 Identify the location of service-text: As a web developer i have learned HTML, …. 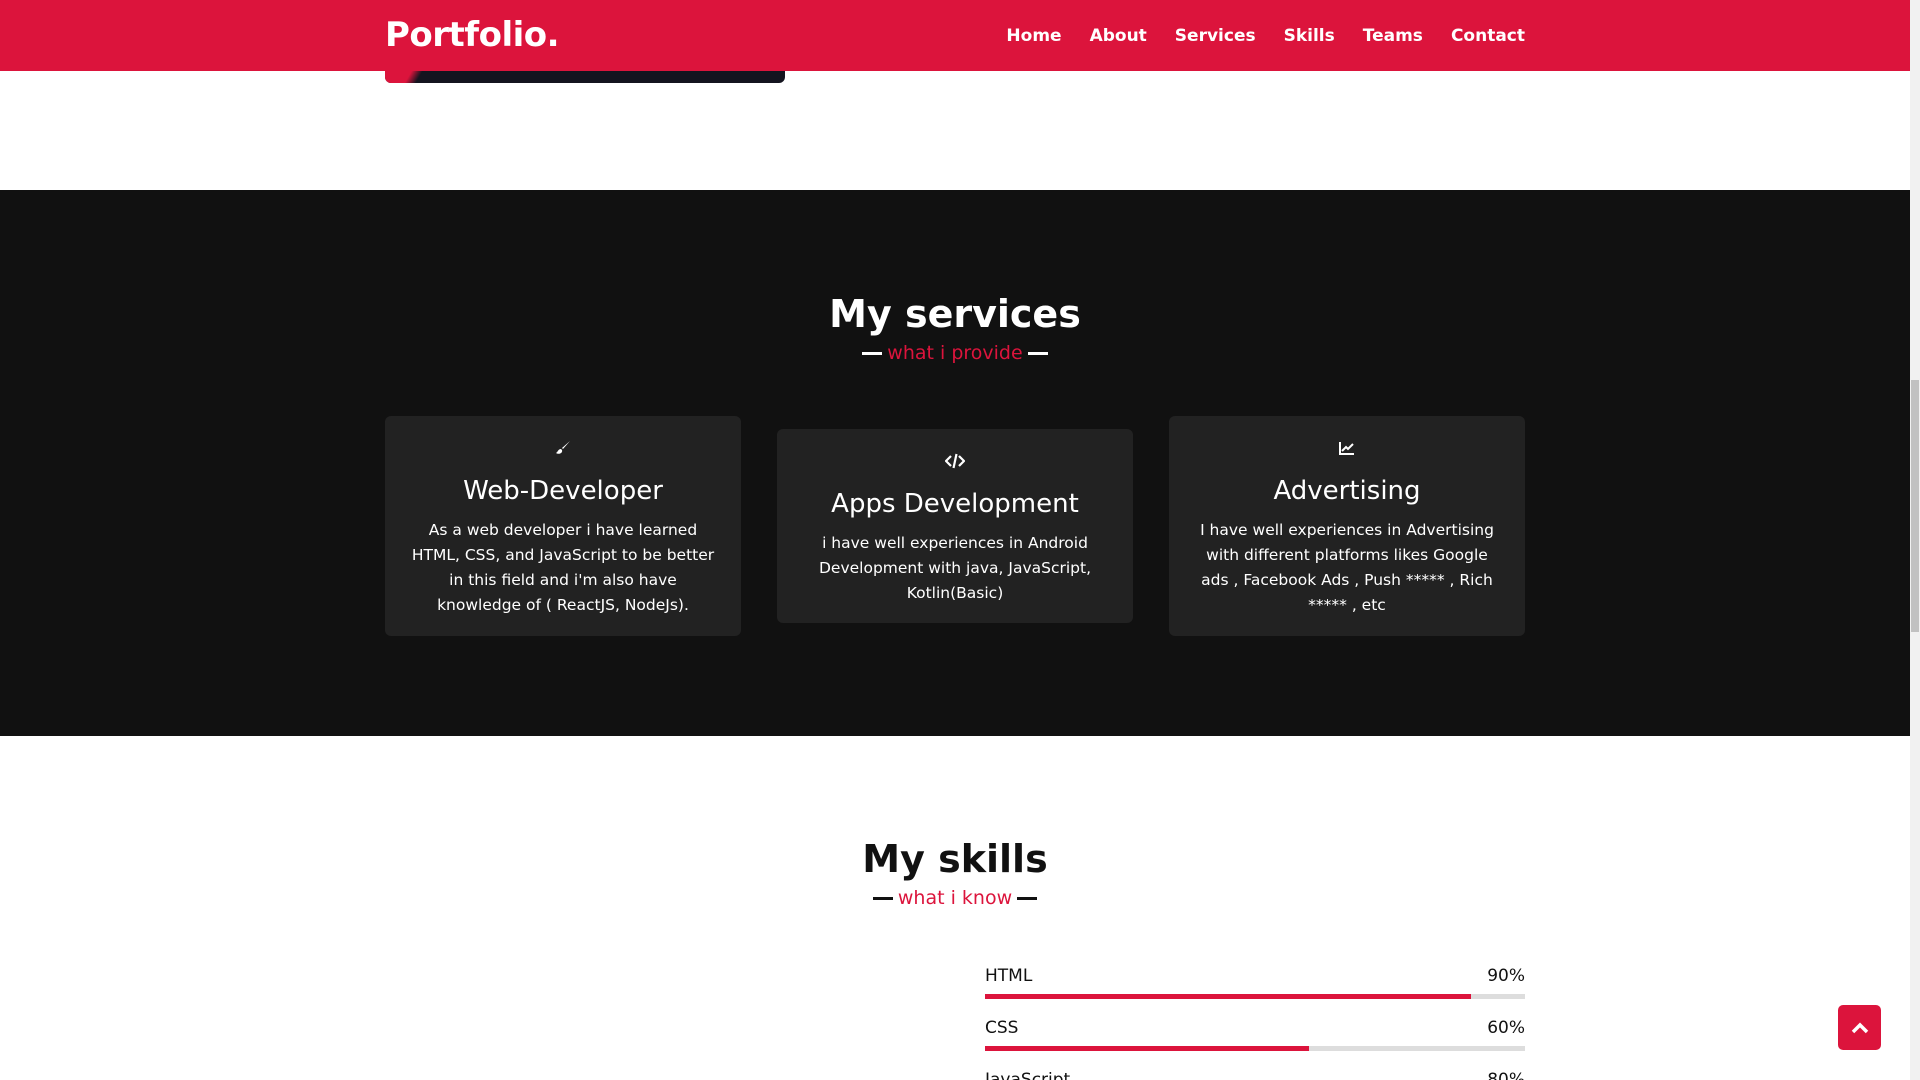
(563, 567).